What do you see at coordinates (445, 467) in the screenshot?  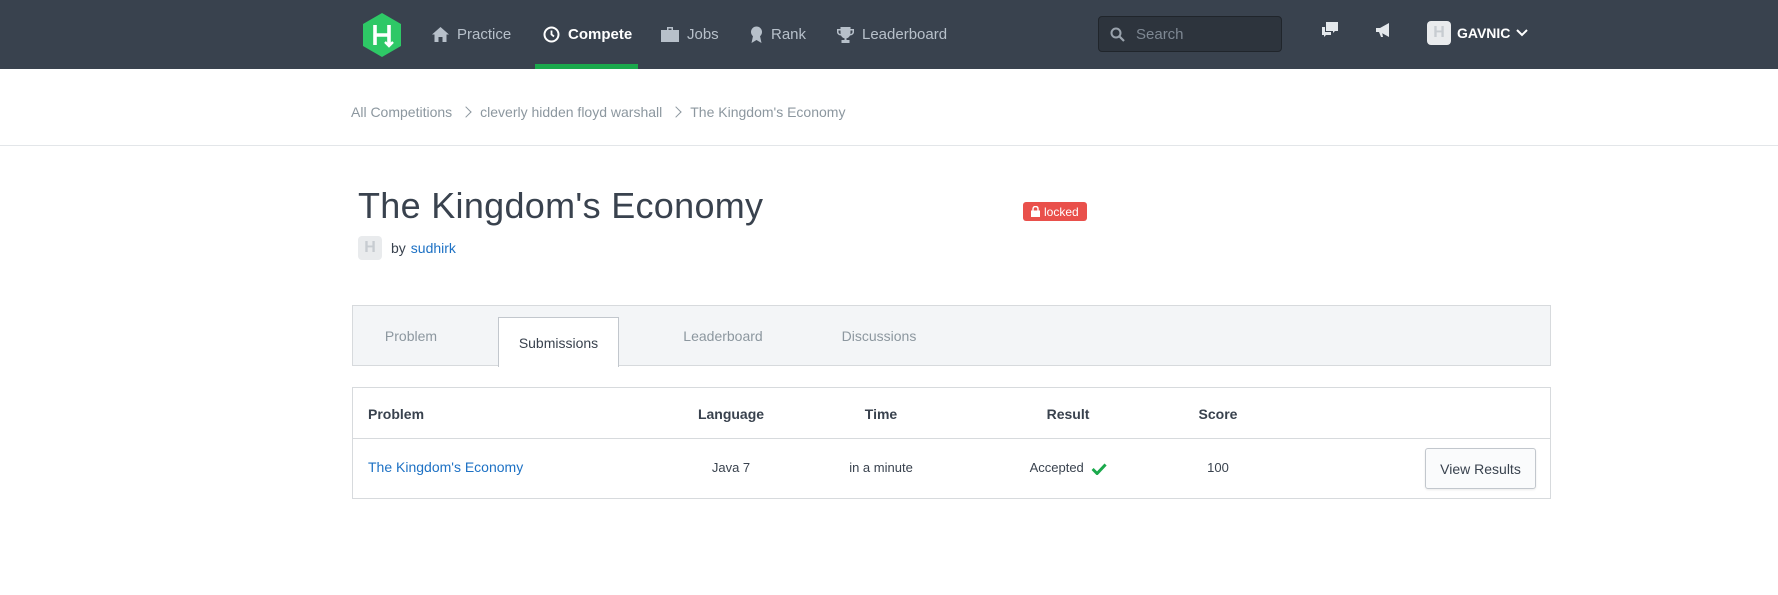 I see `submission-problem-link: The Kingdom's Economy` at bounding box center [445, 467].